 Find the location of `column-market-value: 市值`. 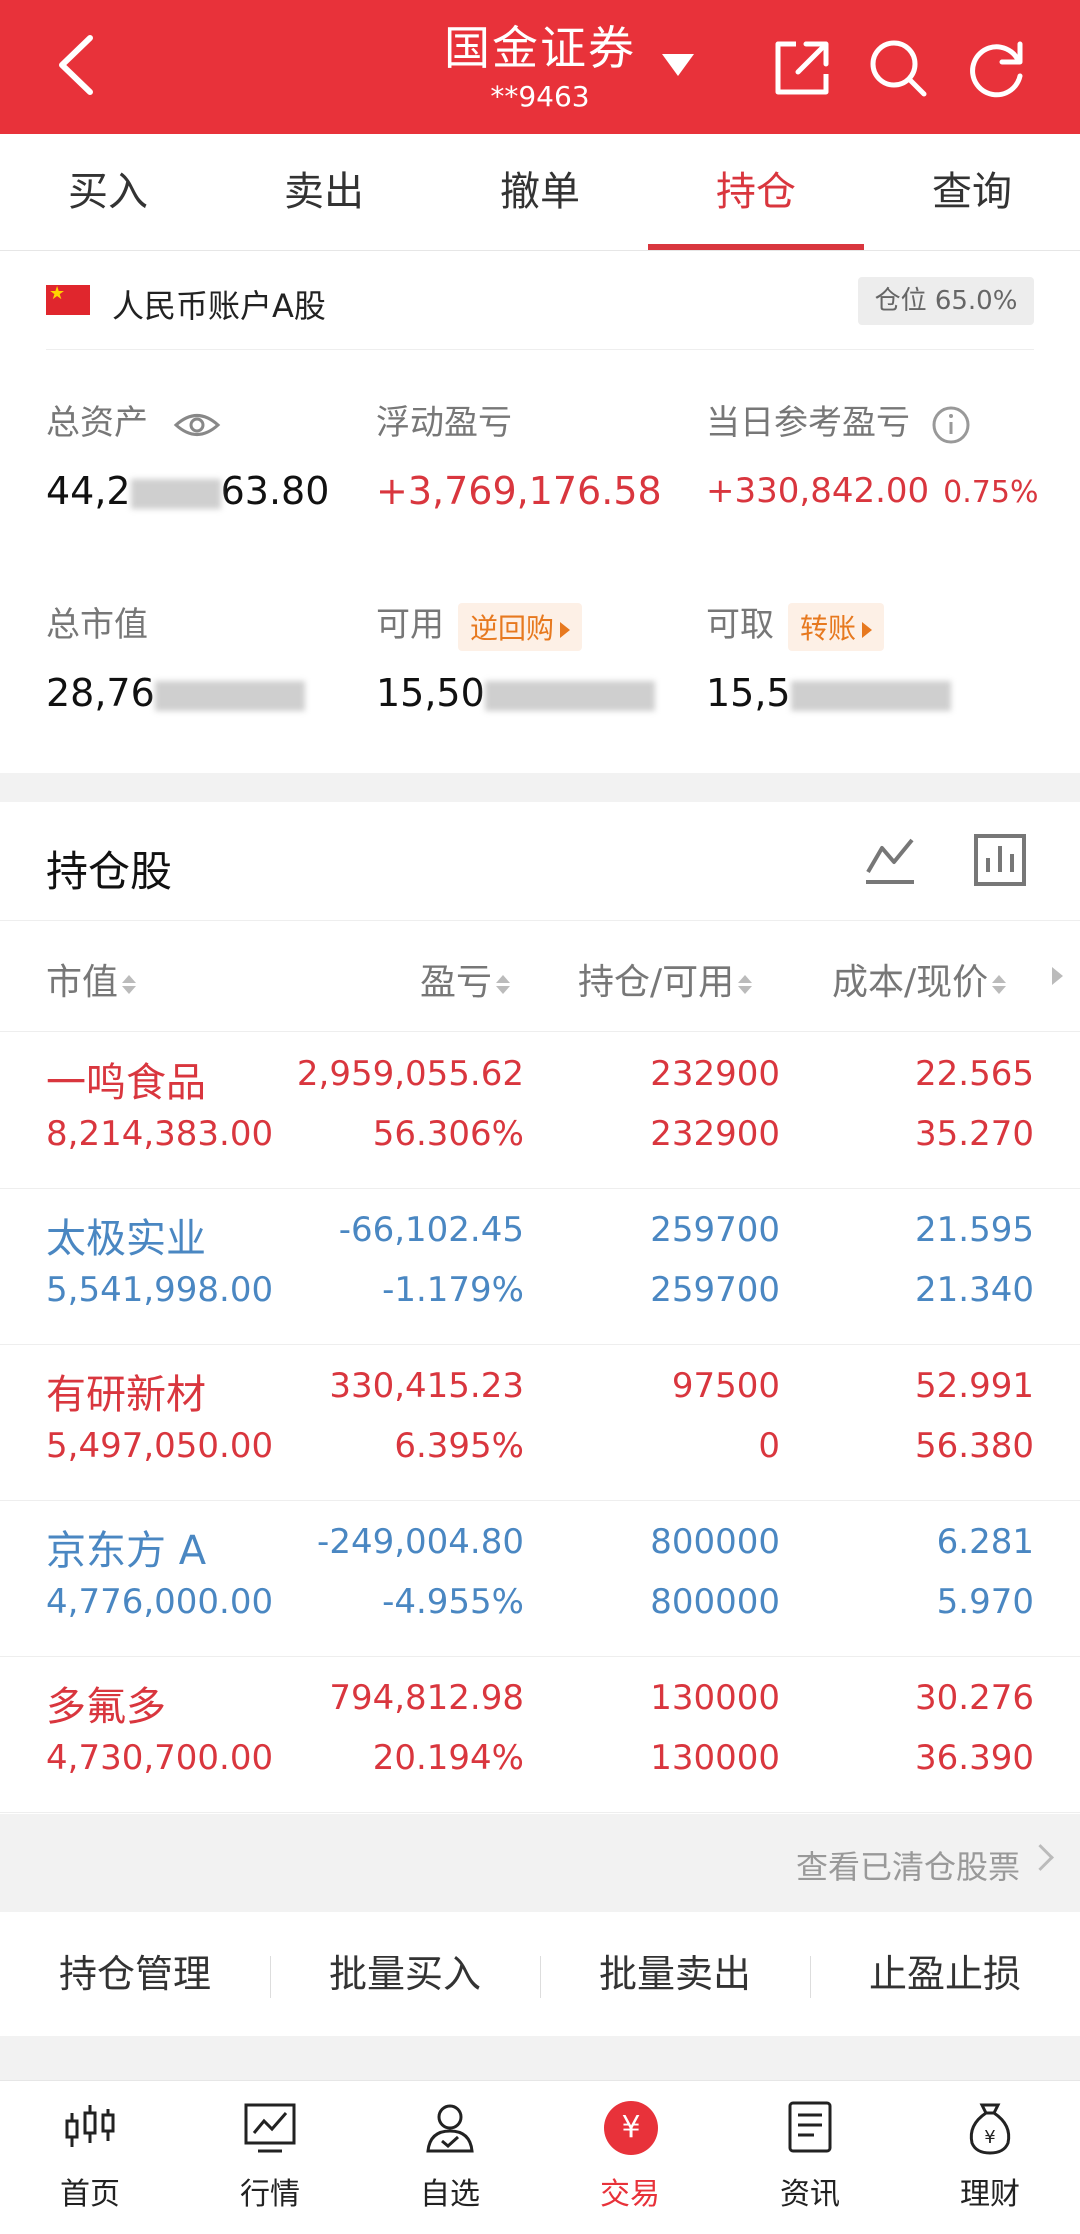

column-market-value: 市值 is located at coordinates (91, 979).